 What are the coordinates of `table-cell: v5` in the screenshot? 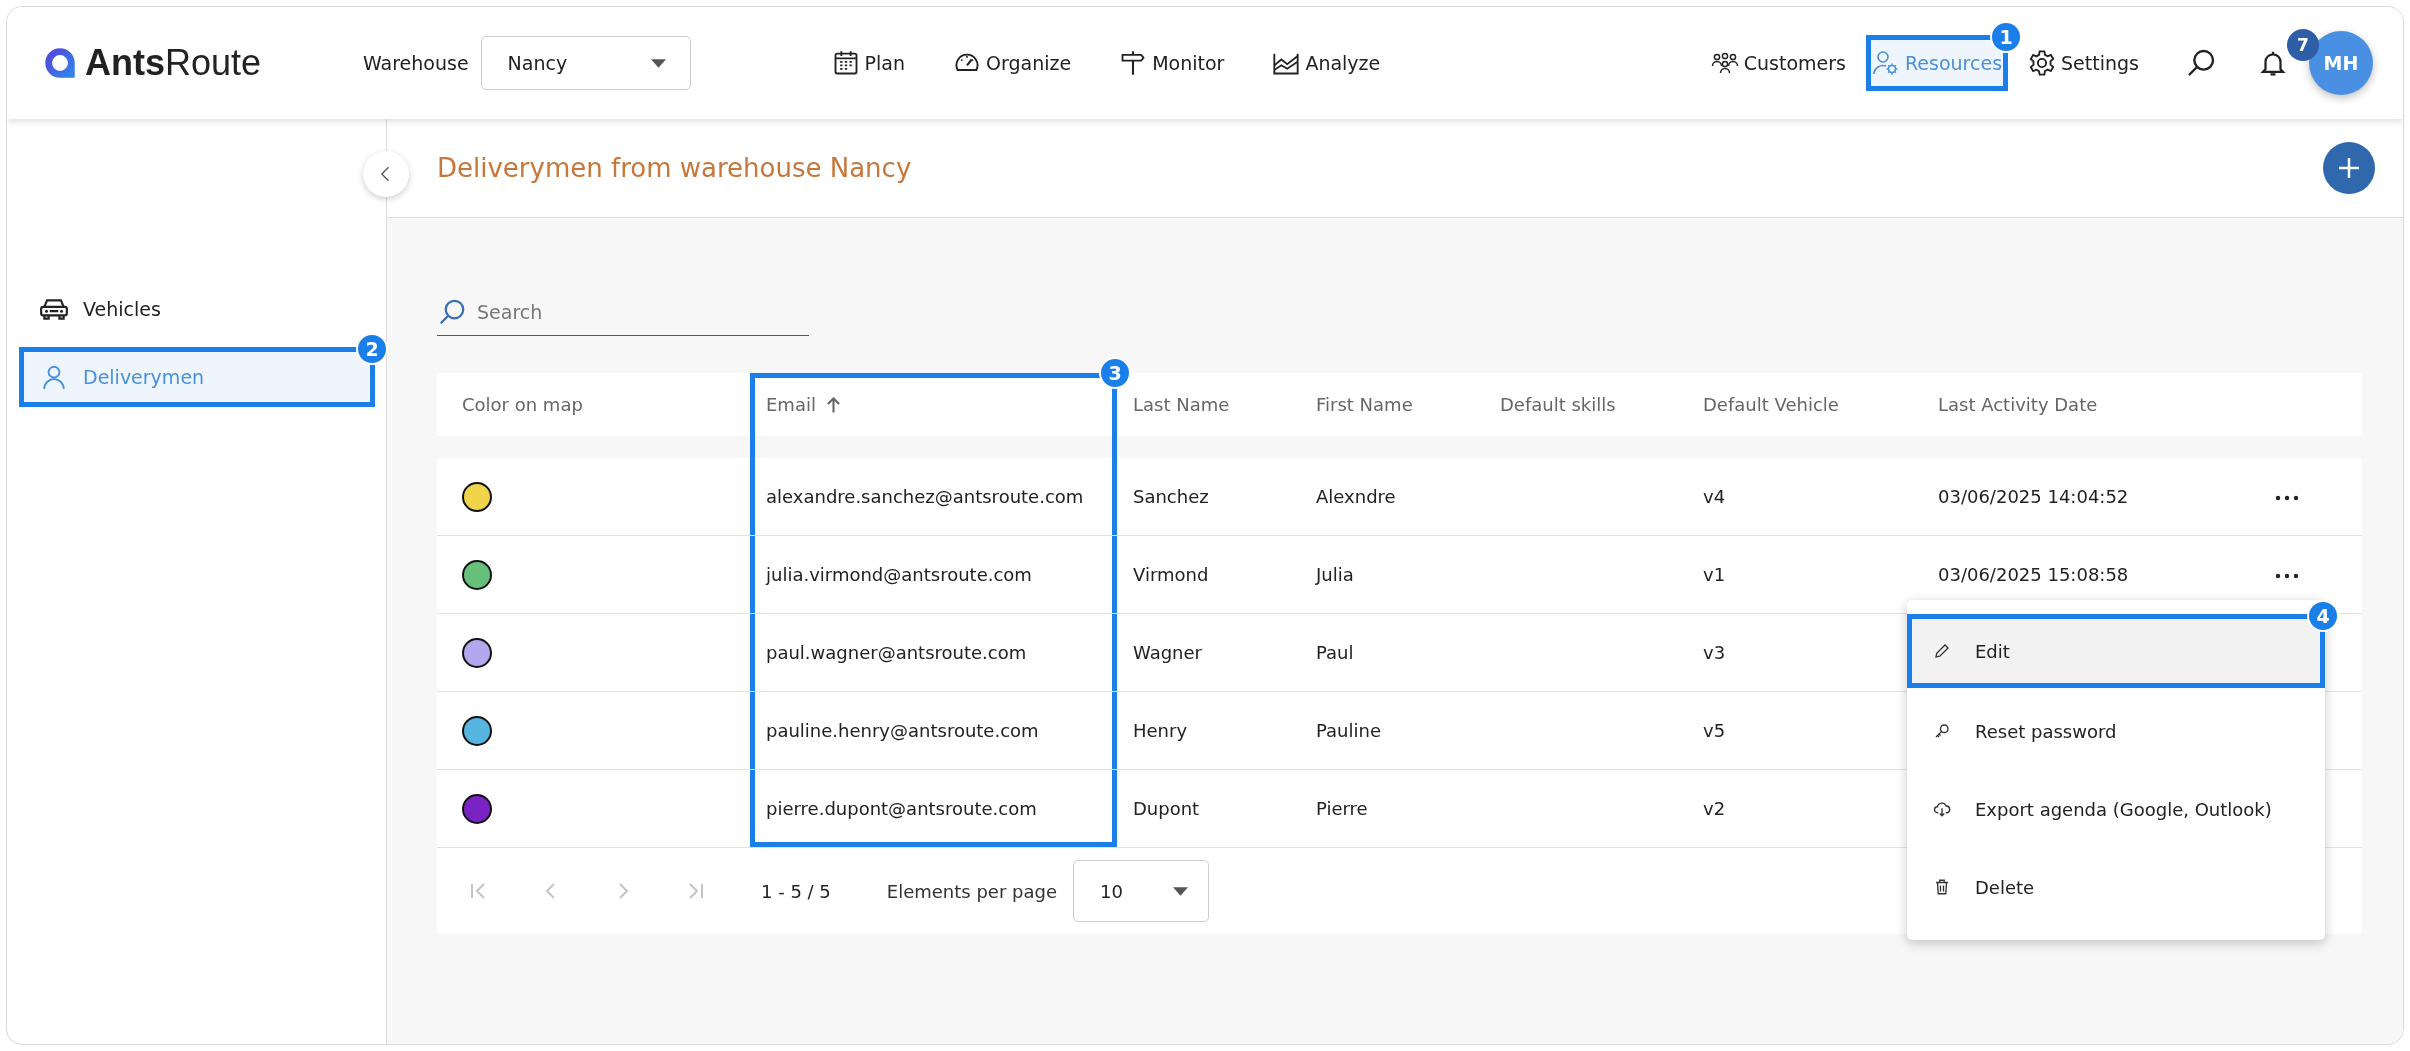 It's located at (1714, 730).